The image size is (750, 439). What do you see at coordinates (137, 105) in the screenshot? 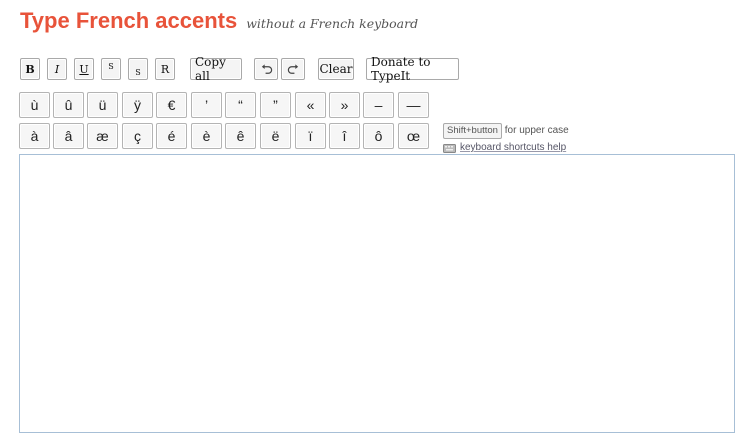
I see `key-y-diaeresis: ÿ` at bounding box center [137, 105].